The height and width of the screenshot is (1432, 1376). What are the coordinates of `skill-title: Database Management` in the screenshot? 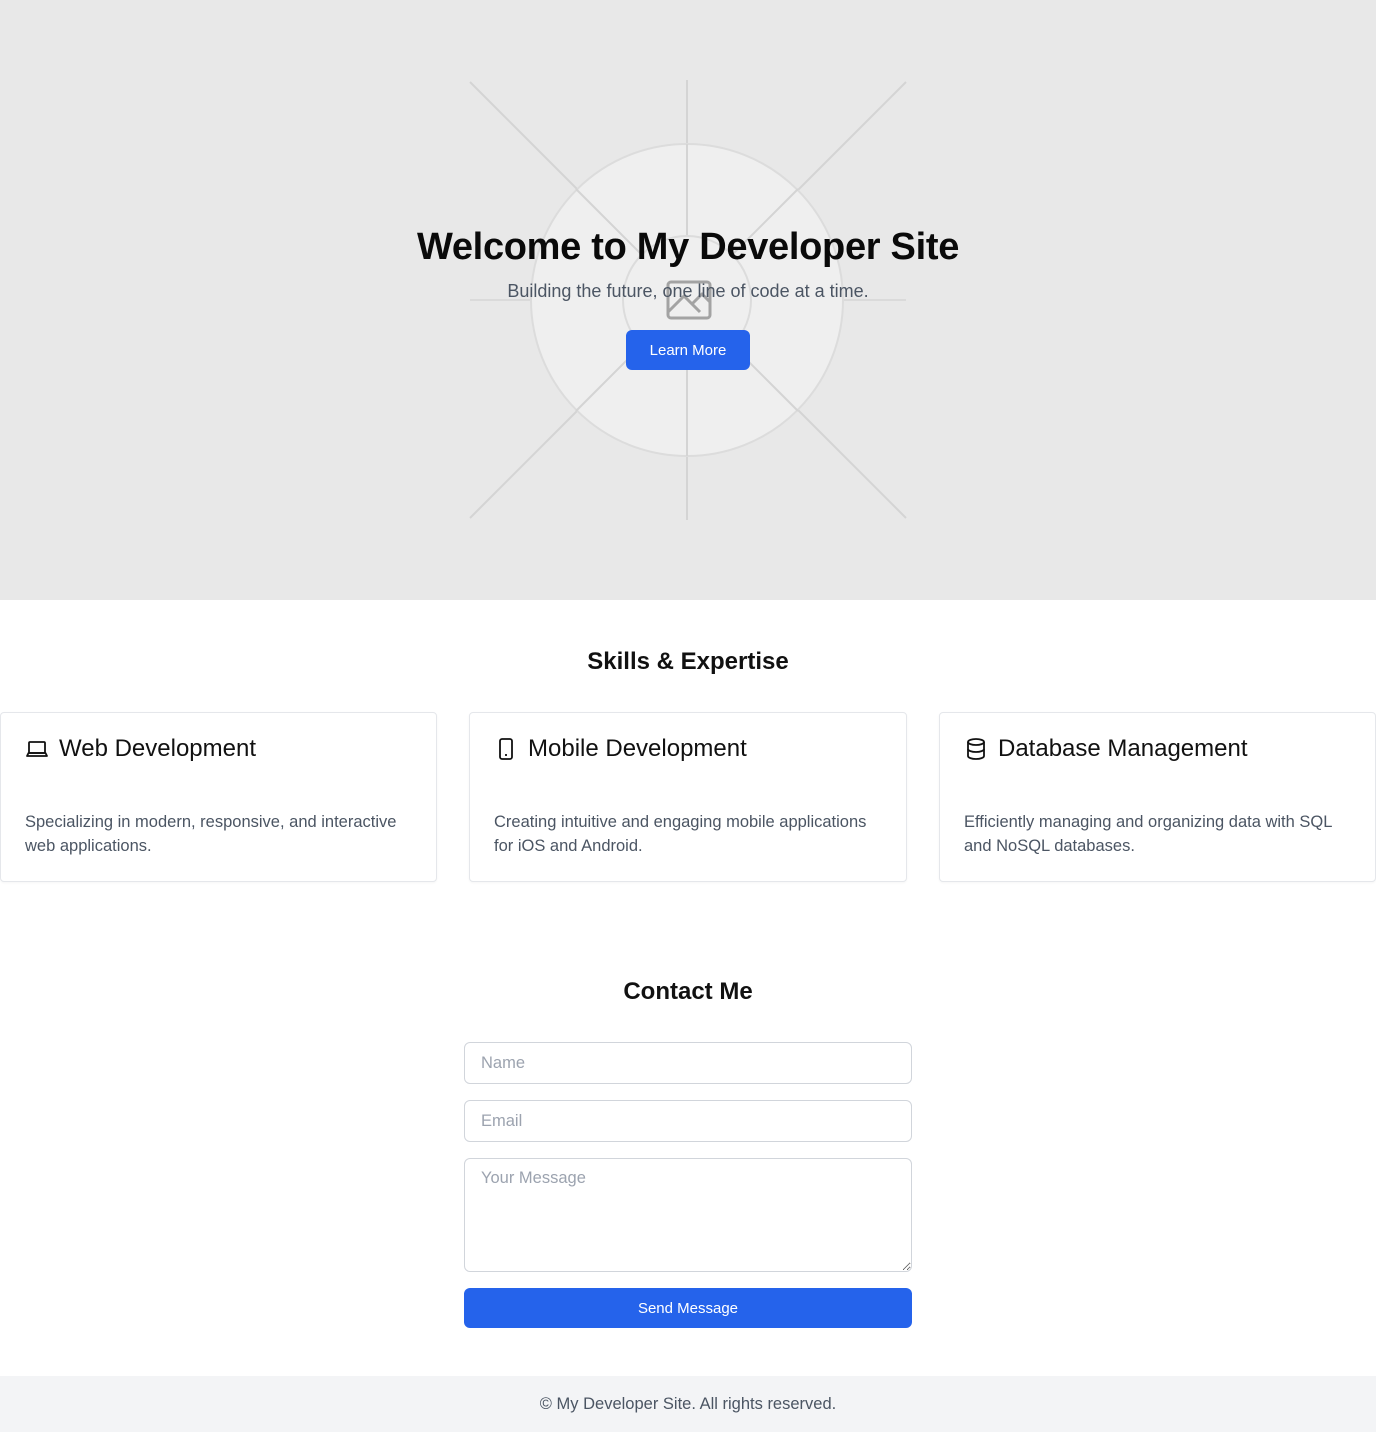 It's located at (1123, 748).